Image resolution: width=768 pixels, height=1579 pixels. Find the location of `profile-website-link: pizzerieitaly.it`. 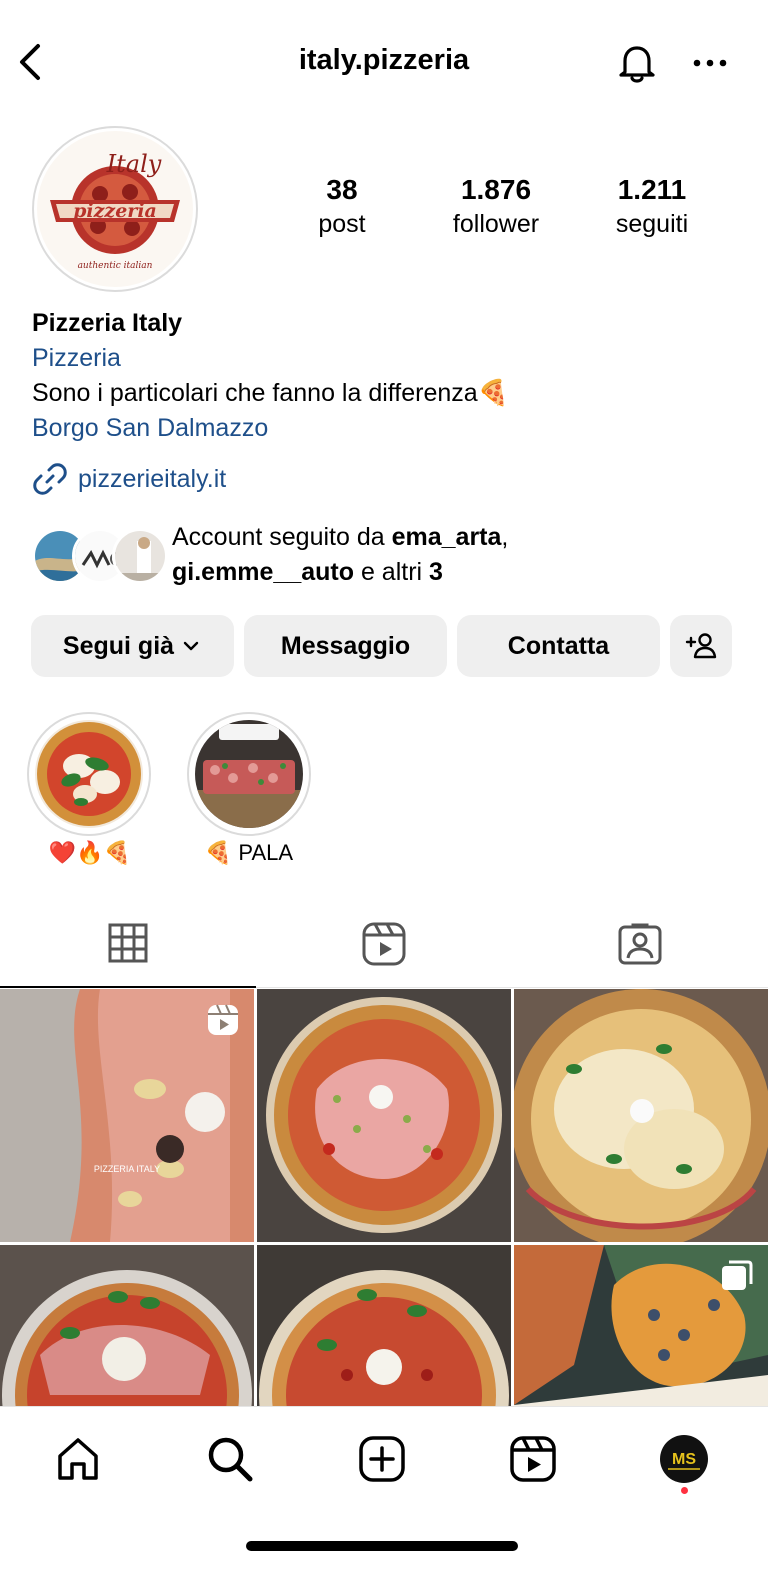

profile-website-link: pizzerieitaly.it is located at coordinates (129, 479).